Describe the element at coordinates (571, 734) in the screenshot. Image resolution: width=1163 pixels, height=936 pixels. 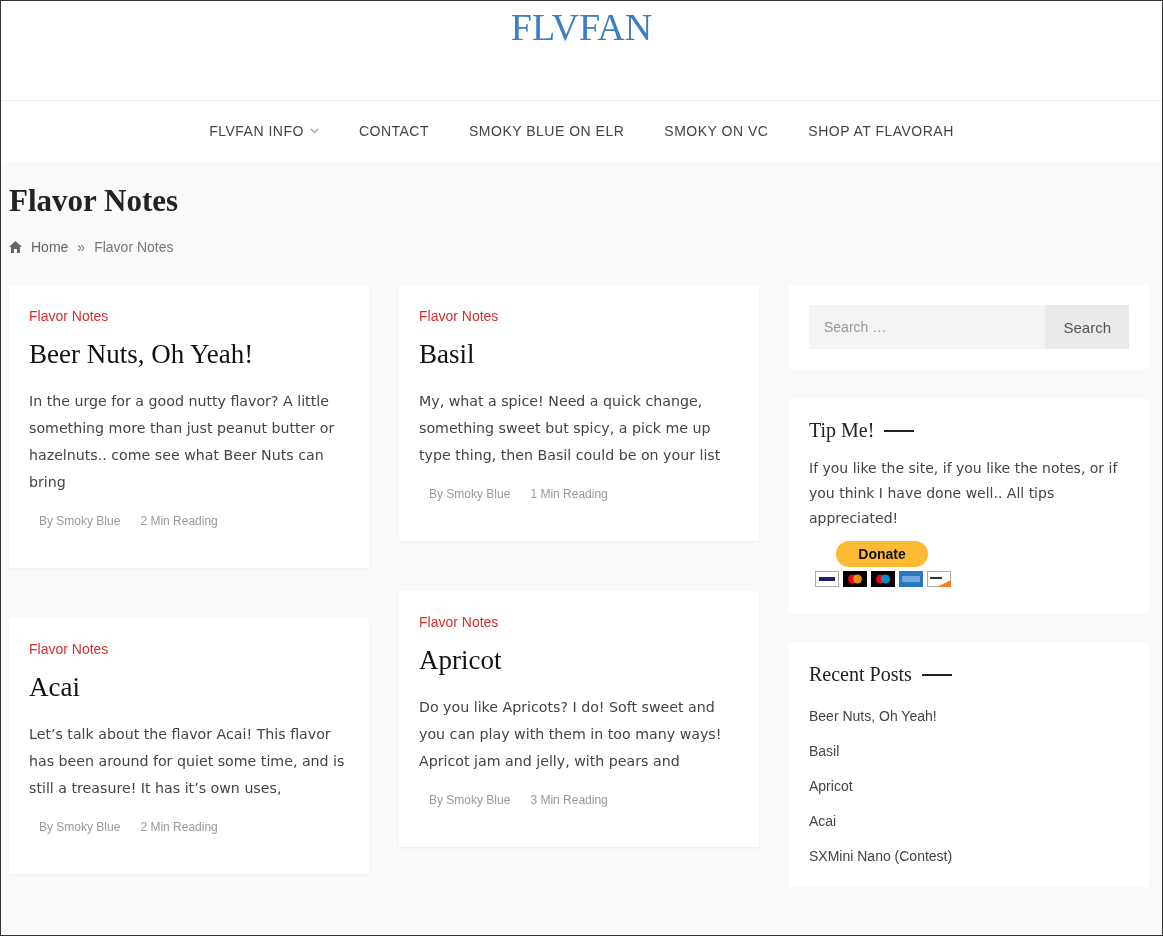
I see `post-excerpt: Do you like Apricots? I do! Soft sweet and you can play with them in too many ways! Apricot jam and jelly, with pears and` at that location.